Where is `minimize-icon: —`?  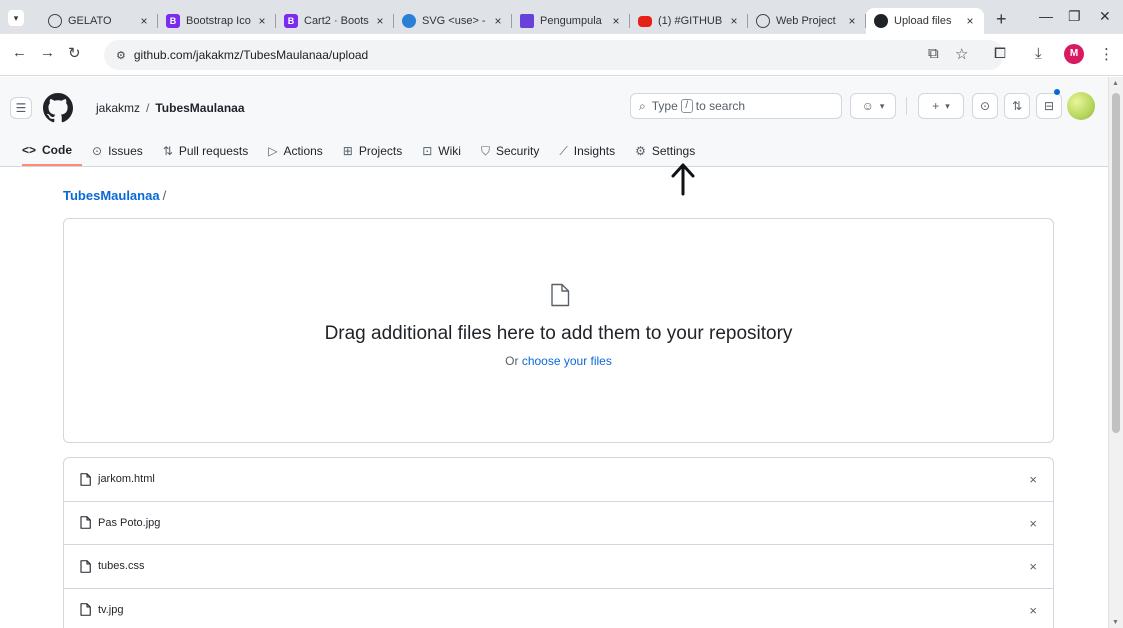
minimize-icon: — is located at coordinates (1046, 16).